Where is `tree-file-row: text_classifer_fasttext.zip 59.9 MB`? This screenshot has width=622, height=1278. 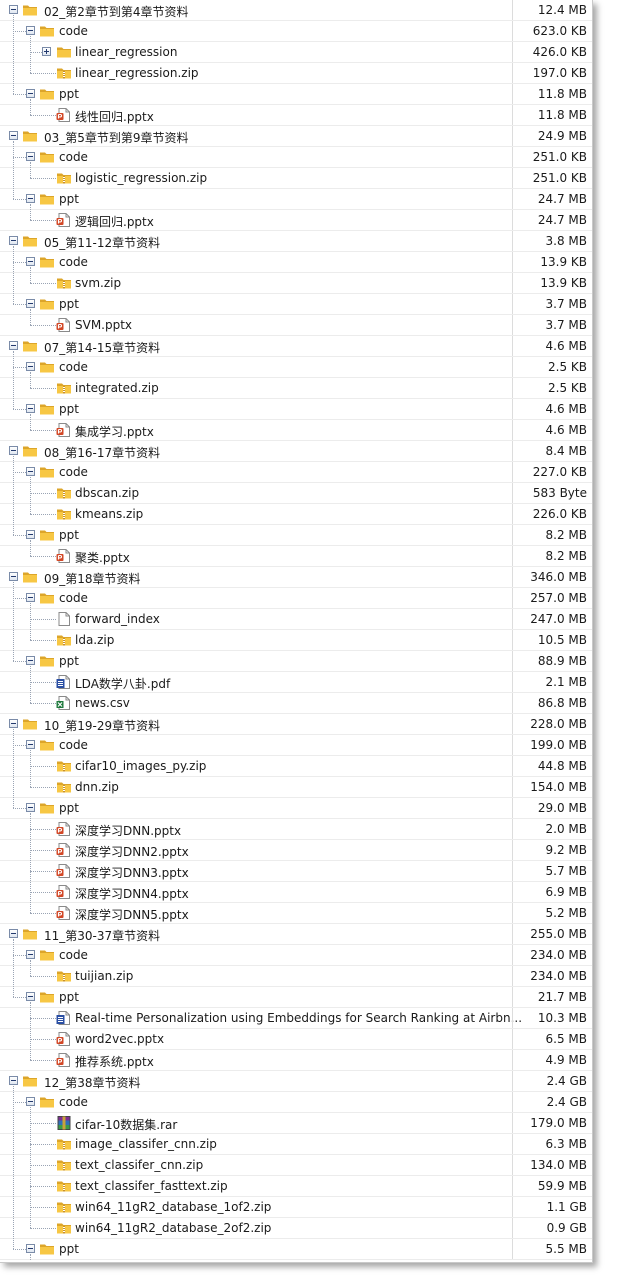
tree-file-row: text_classifer_fasttext.zip 59.9 MB is located at coordinates (296, 1186).